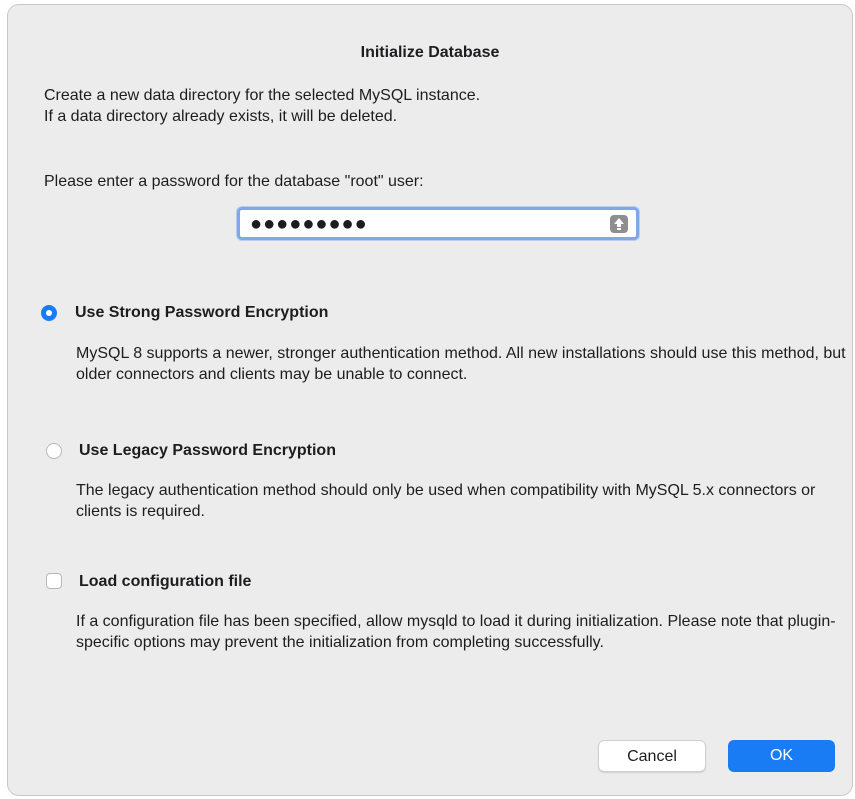 The height and width of the screenshot is (799, 855). What do you see at coordinates (207, 451) in the screenshot?
I see `legacy-encryption-label: Use Legacy Password Encryption` at bounding box center [207, 451].